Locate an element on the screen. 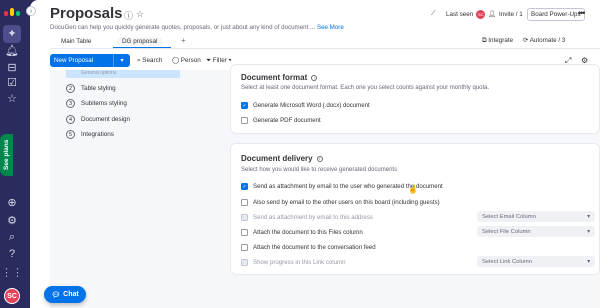 Image resolution: width=600 pixels, height=308 pixels. last-seen: Last seen SC is located at coordinates (466, 14).